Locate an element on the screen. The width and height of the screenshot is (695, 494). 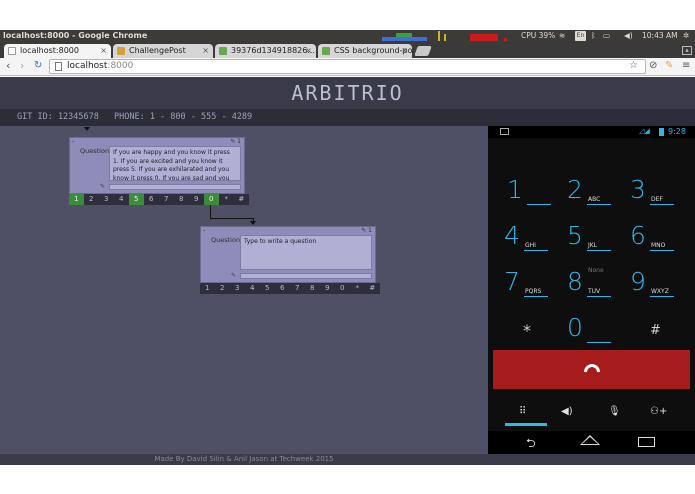
phone-recents-icon is located at coordinates (646, 442).